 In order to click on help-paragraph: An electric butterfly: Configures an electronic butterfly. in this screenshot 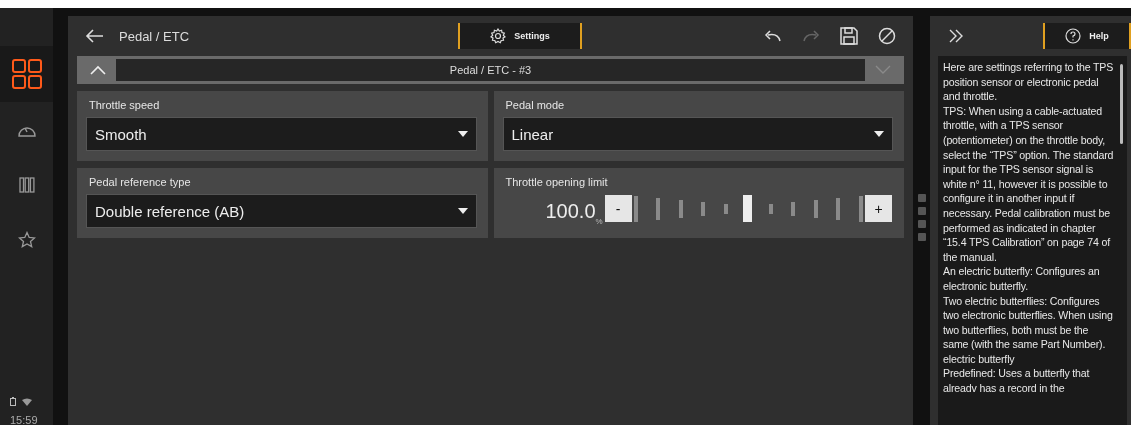, I will do `click(1022, 279)`.